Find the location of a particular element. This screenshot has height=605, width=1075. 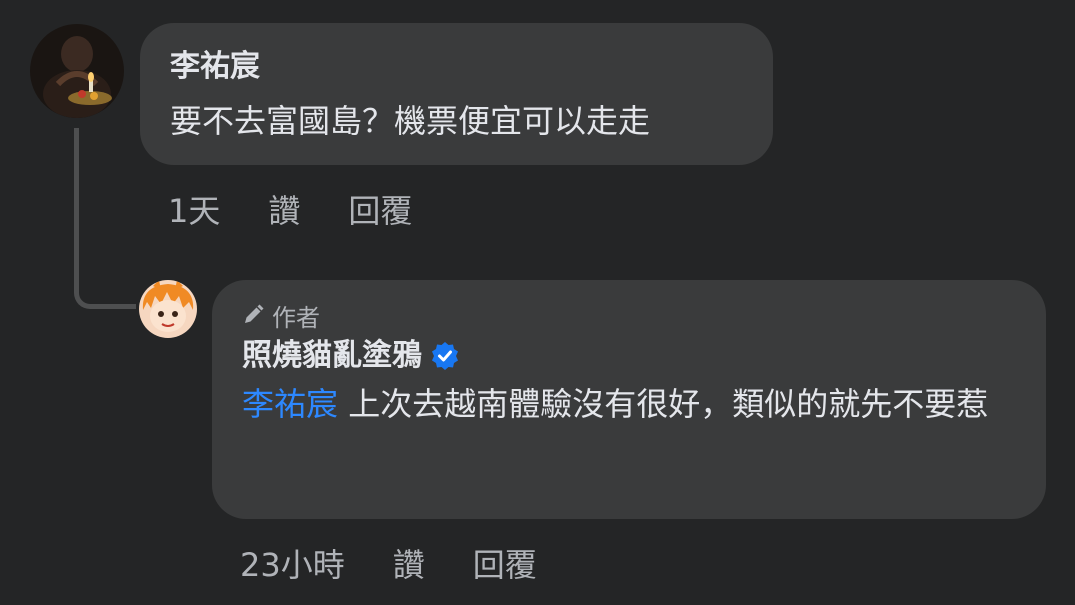

author-badge-label: 作者 is located at coordinates (296, 317).